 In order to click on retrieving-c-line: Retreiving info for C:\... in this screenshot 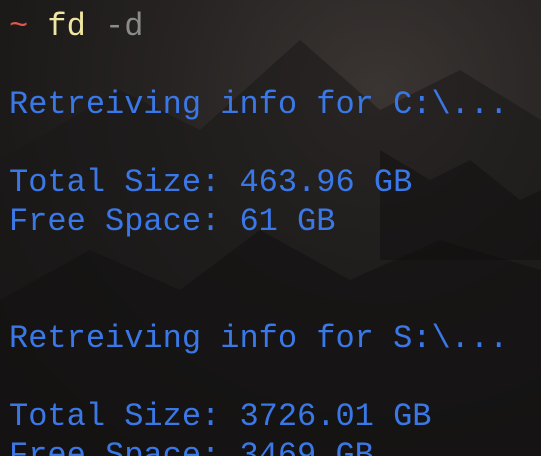, I will do `click(259, 104)`.